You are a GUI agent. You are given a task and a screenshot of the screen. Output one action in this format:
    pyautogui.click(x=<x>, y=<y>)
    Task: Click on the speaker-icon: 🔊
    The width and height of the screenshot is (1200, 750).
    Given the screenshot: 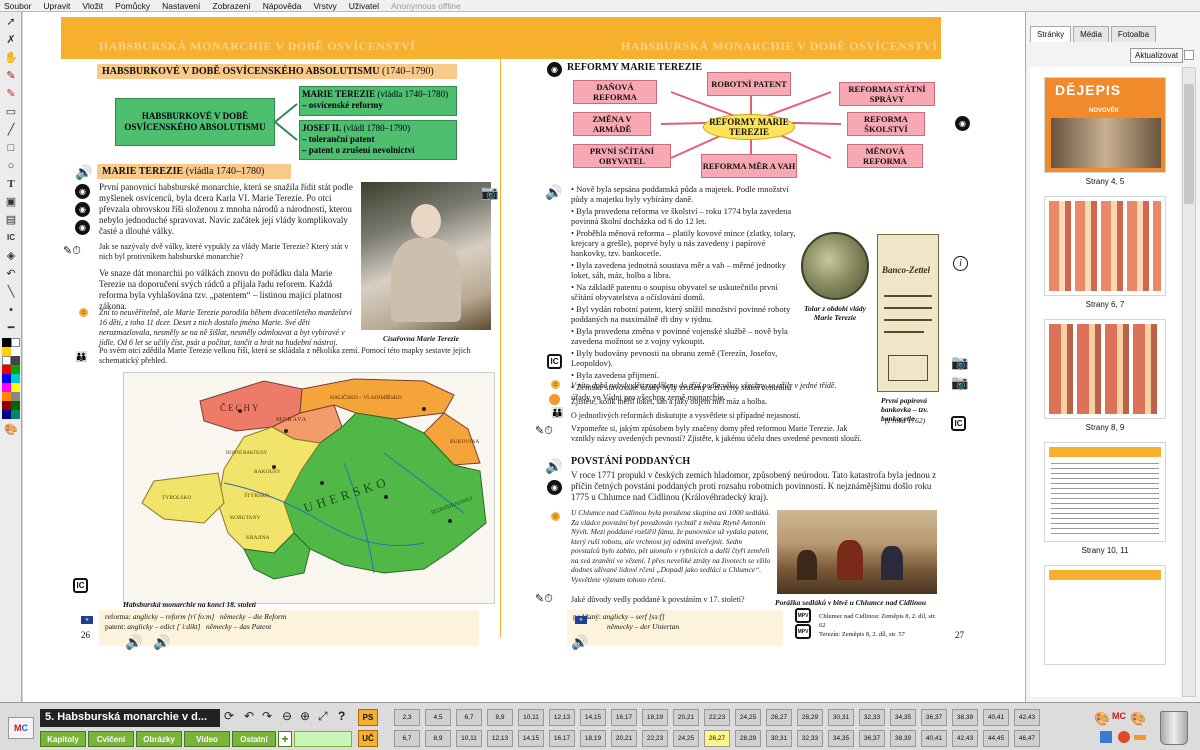 What is the action you would take?
    pyautogui.click(x=133, y=642)
    